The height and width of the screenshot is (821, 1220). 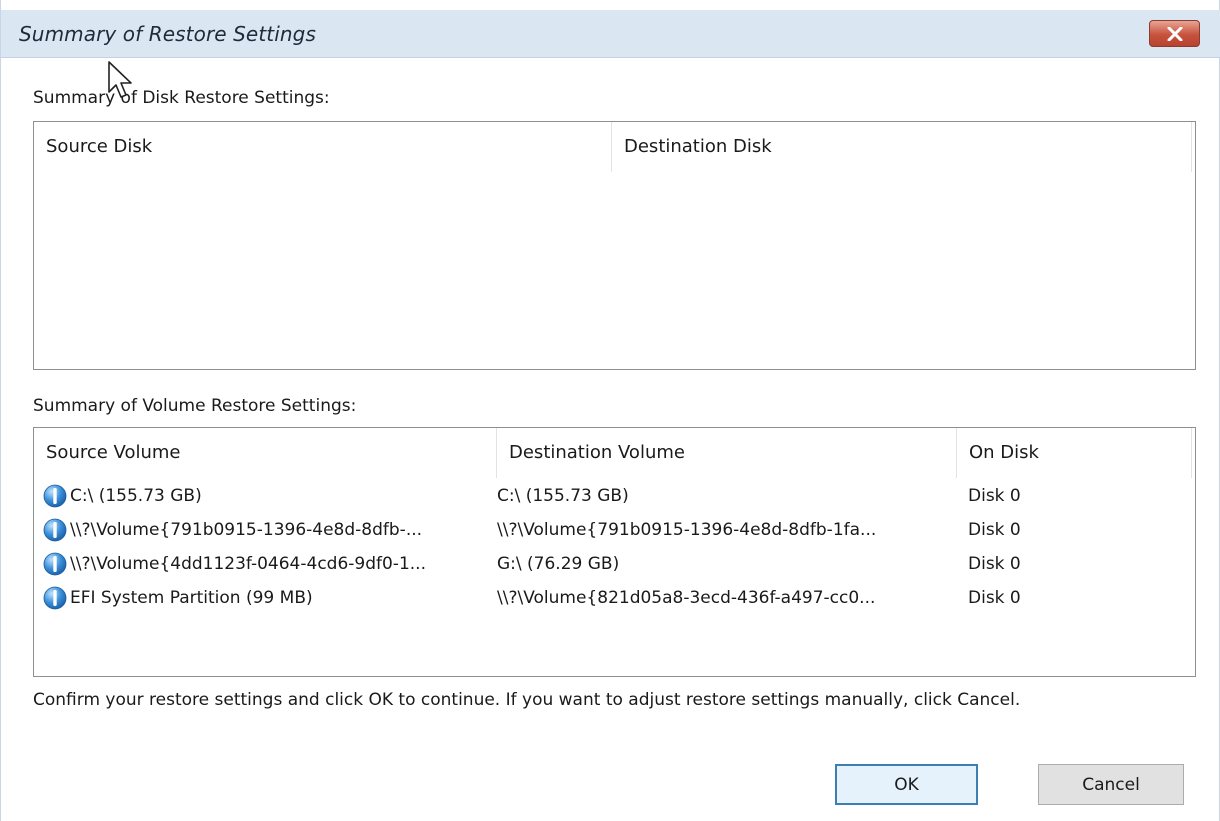 I want to click on destination-volume-cell: G:\ (76.29 GB), so click(x=558, y=564).